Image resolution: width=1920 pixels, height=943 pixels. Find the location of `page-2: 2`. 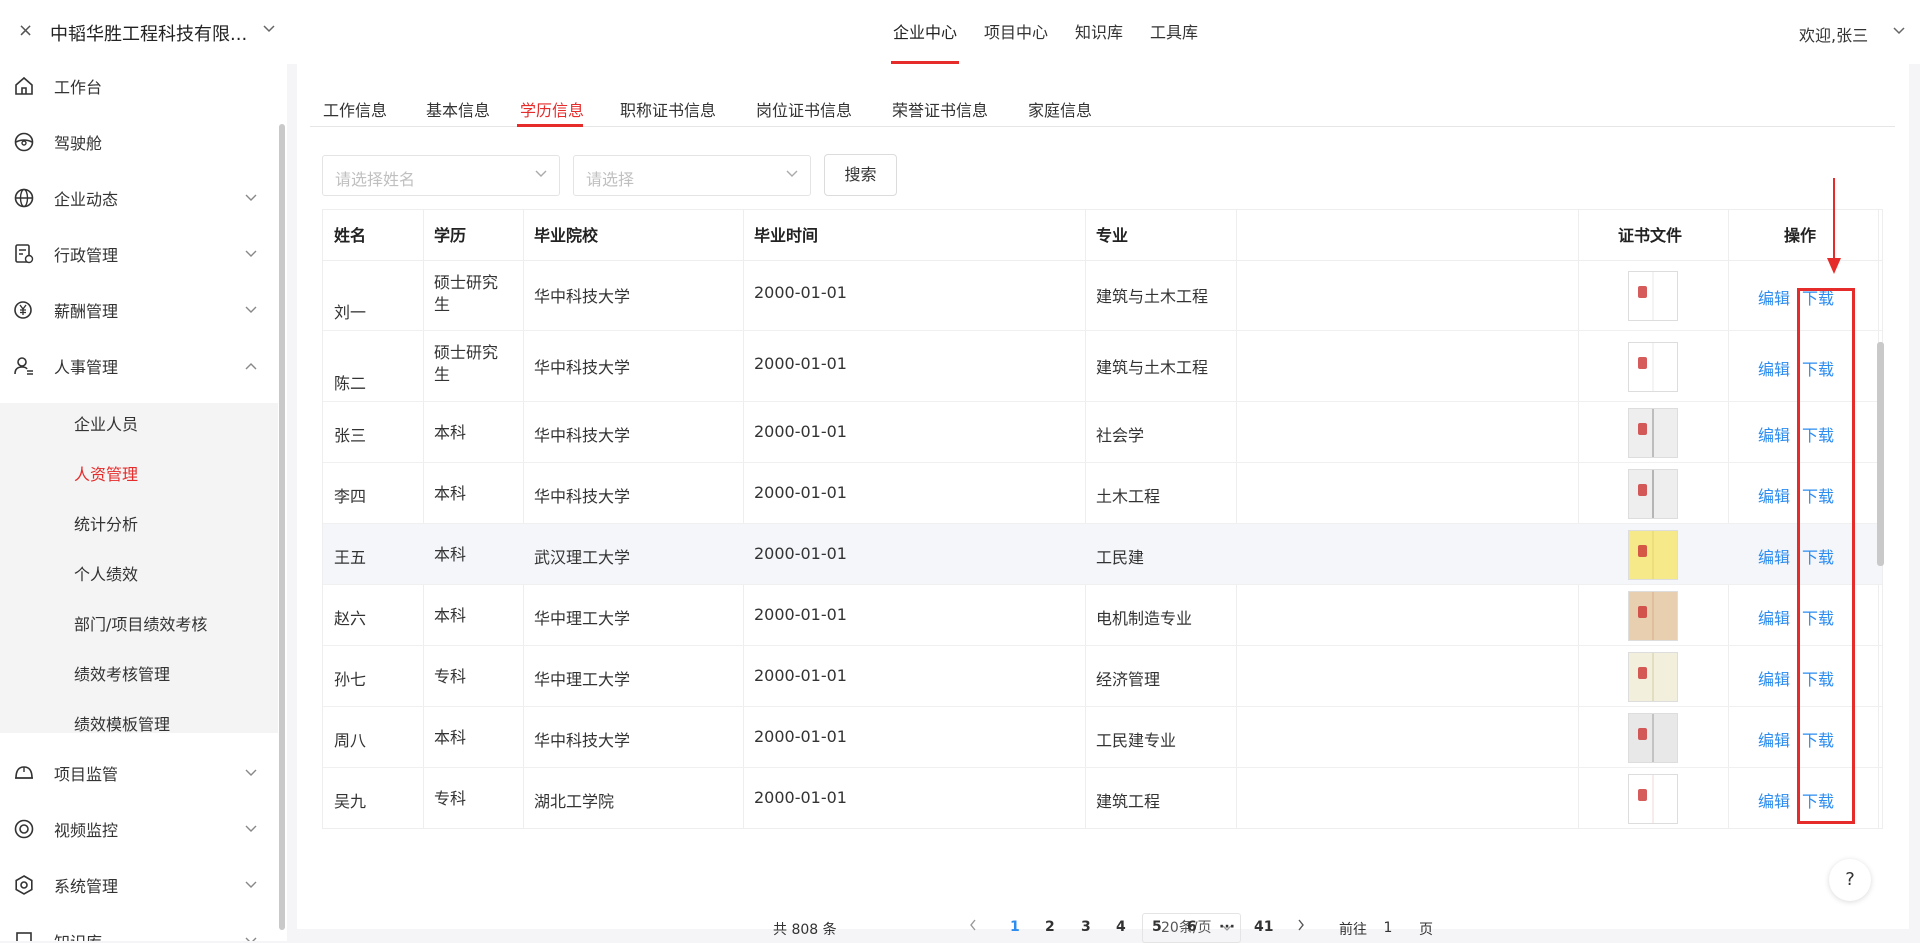

page-2: 2 is located at coordinates (1050, 927).